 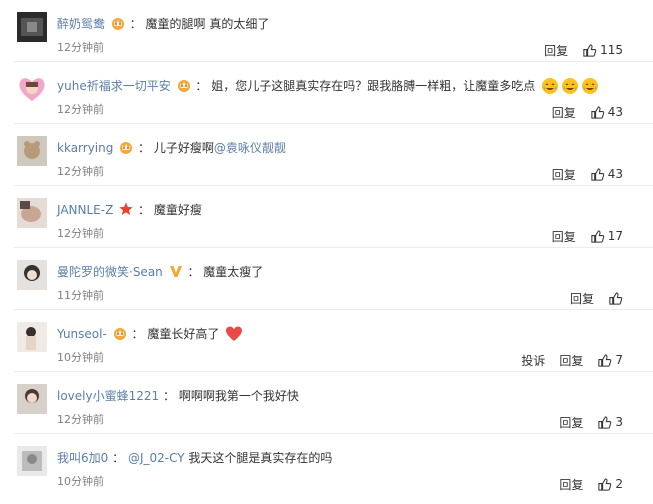 I want to click on mention-link: @袁咏仪靓靓, so click(x=250, y=148).